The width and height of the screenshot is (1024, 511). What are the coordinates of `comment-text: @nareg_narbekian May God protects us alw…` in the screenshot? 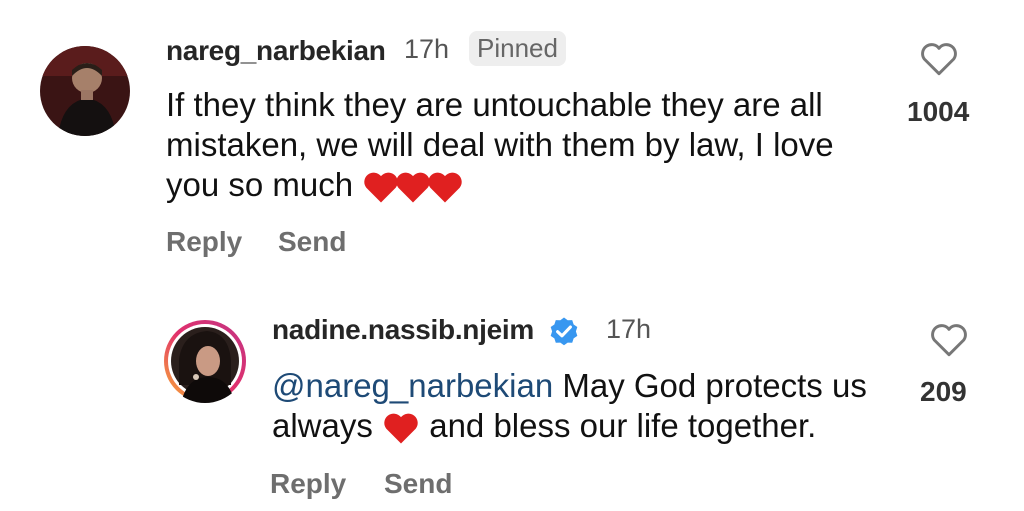 It's located at (569, 410).